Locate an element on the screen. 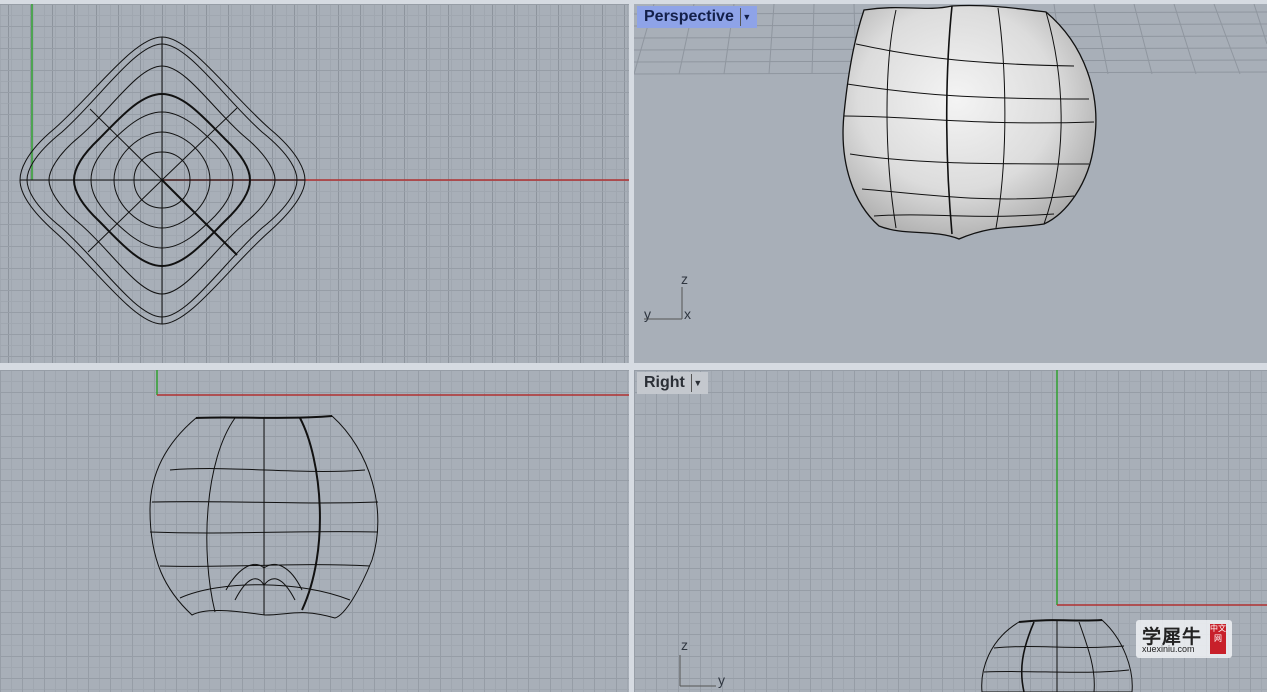 This screenshot has height=692, width=1267. perspective-axis-gizmo is located at coordinates (663, 303).